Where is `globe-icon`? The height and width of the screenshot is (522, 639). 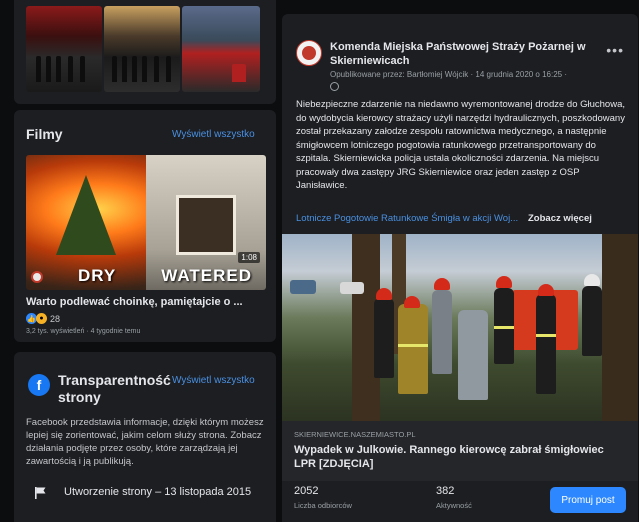 globe-icon is located at coordinates (334, 86).